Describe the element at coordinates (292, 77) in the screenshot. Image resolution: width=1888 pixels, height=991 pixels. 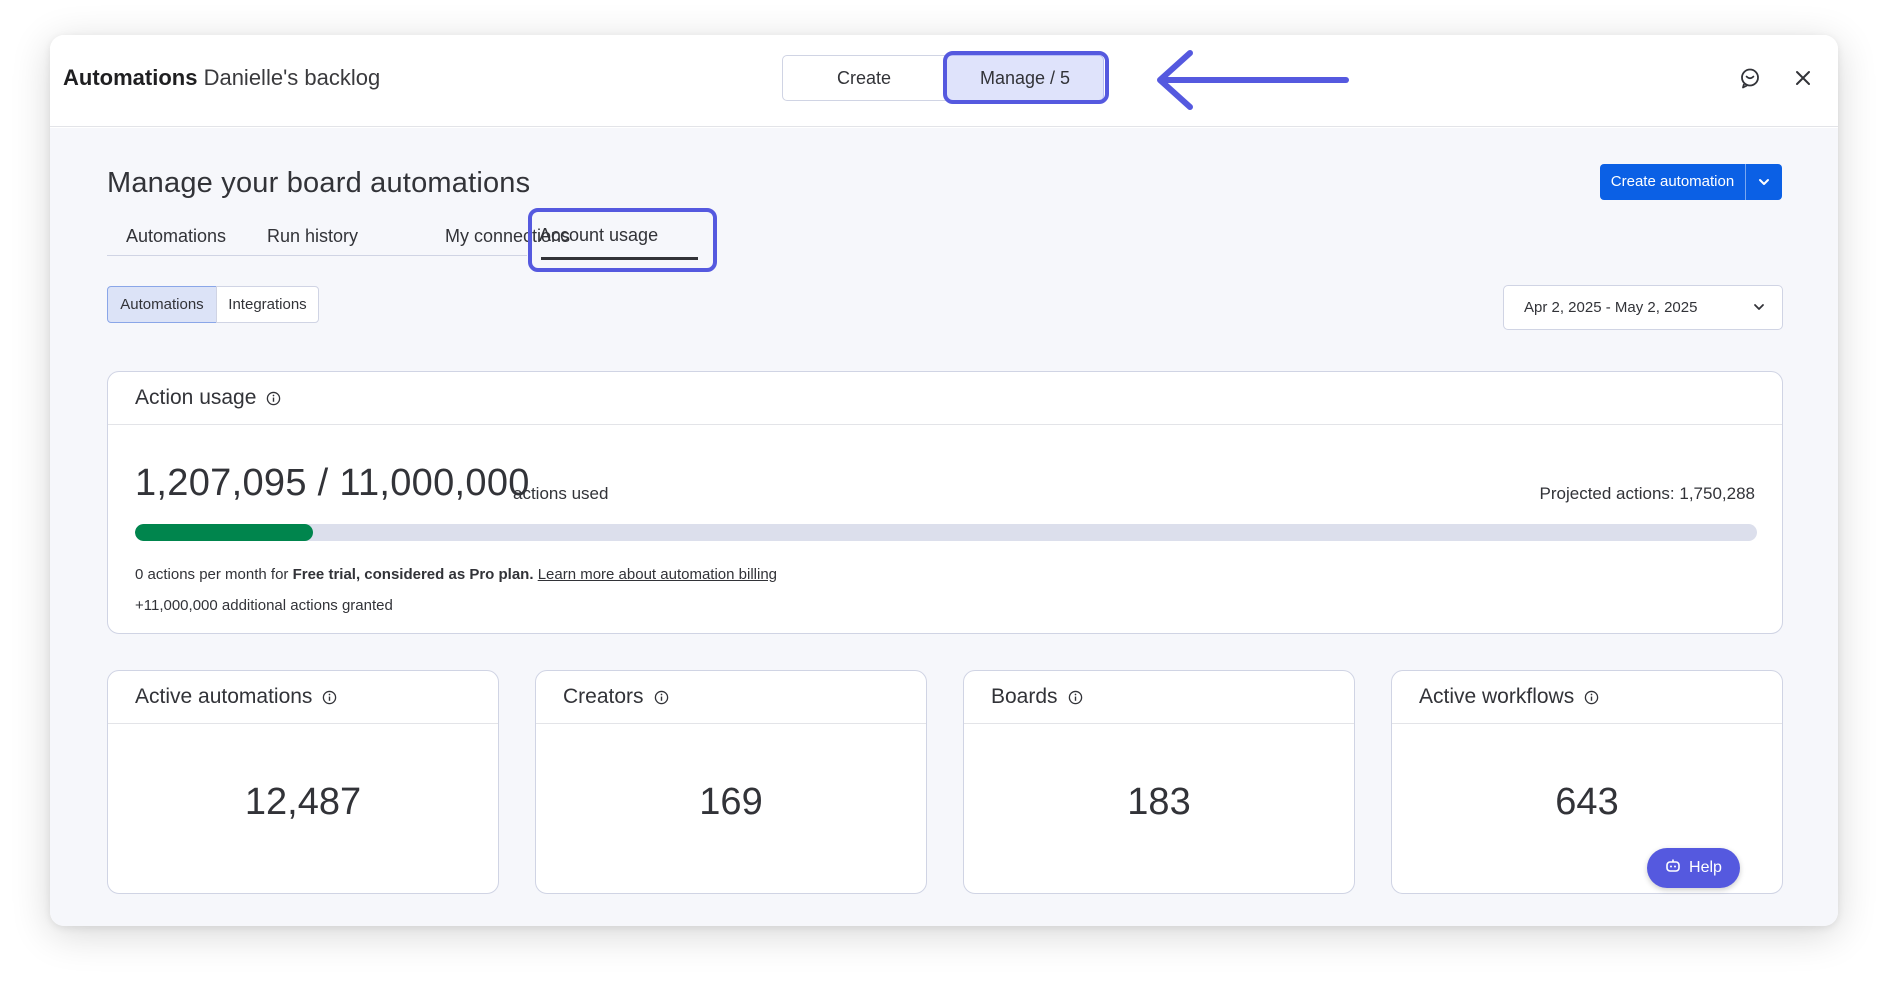
I see `board-name: Danielle's backlog` at that location.